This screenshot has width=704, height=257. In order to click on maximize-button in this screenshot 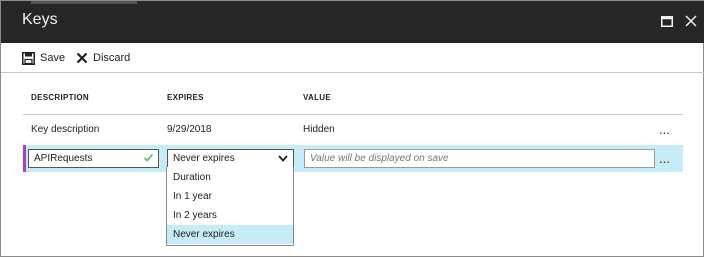, I will do `click(667, 21)`.